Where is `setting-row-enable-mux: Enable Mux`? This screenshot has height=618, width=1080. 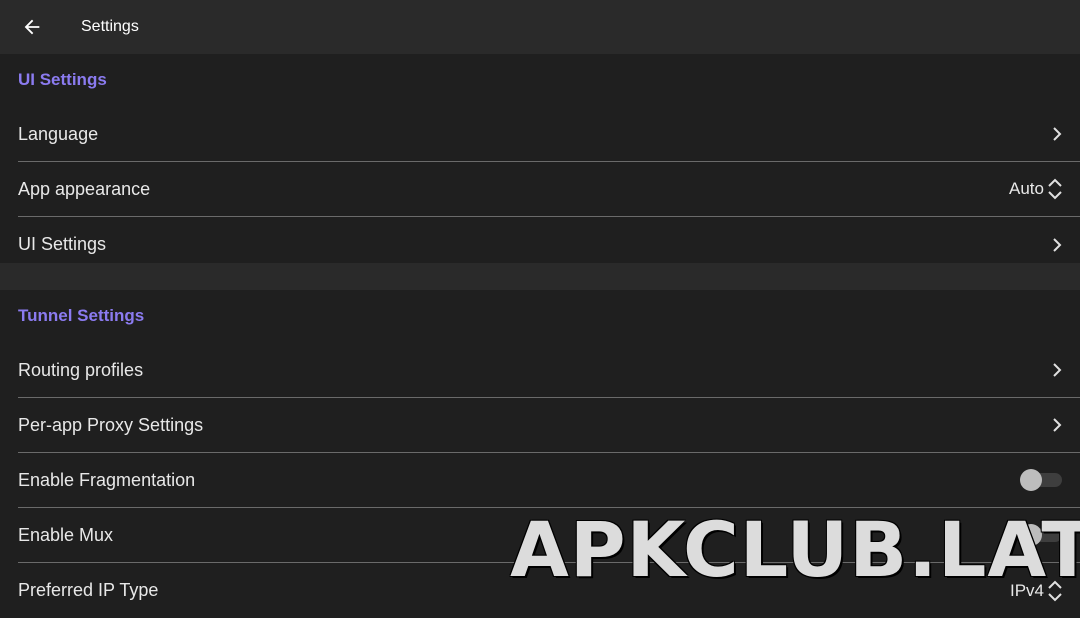
setting-row-enable-mux: Enable Mux is located at coordinates (549, 535).